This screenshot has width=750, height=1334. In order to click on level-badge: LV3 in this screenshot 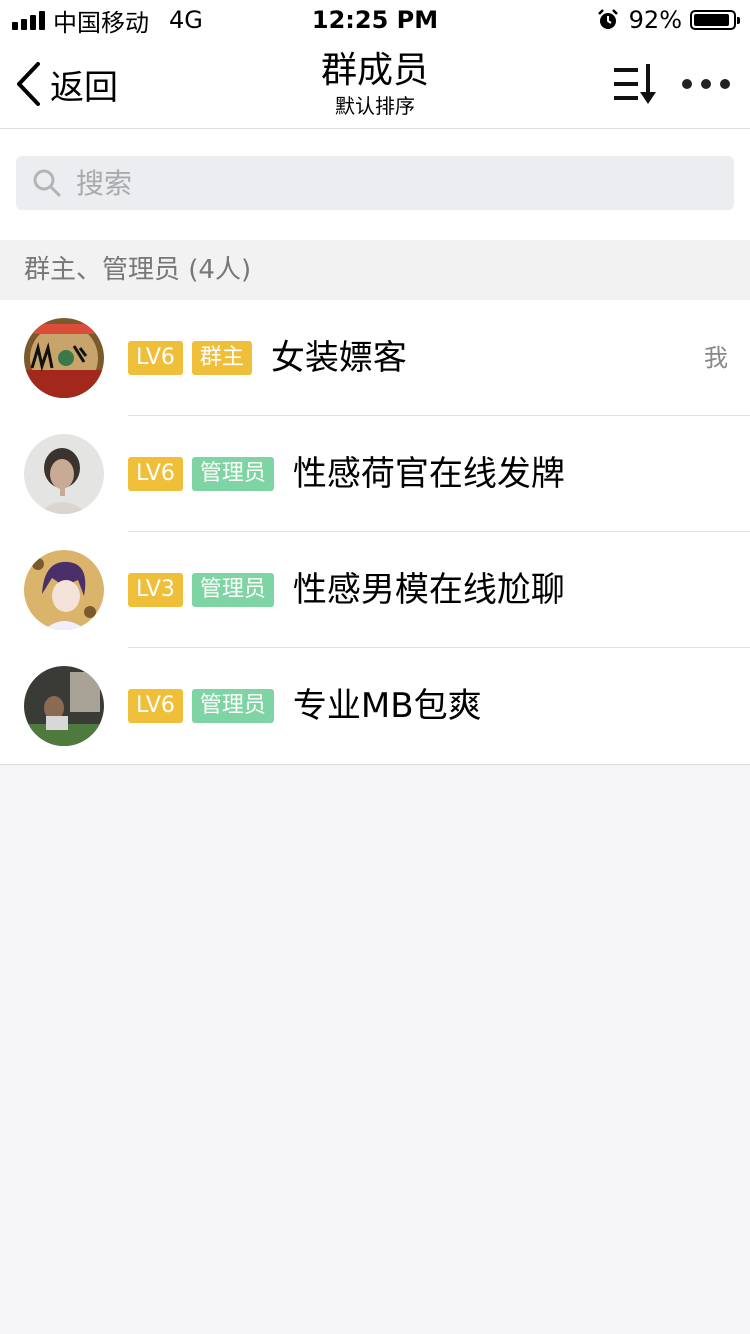, I will do `click(155, 590)`.